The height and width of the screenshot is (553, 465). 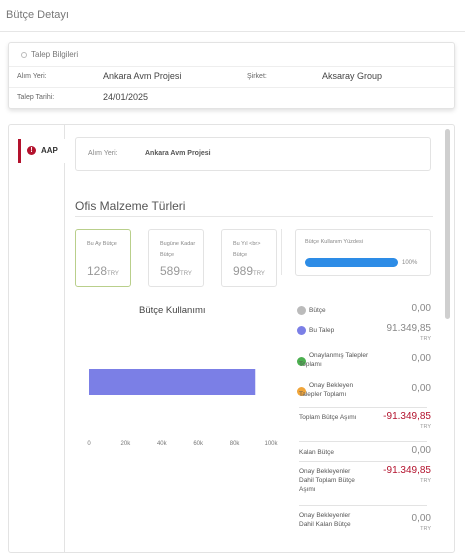 I want to click on budget-card-value: 989TRY, so click(x=249, y=271).